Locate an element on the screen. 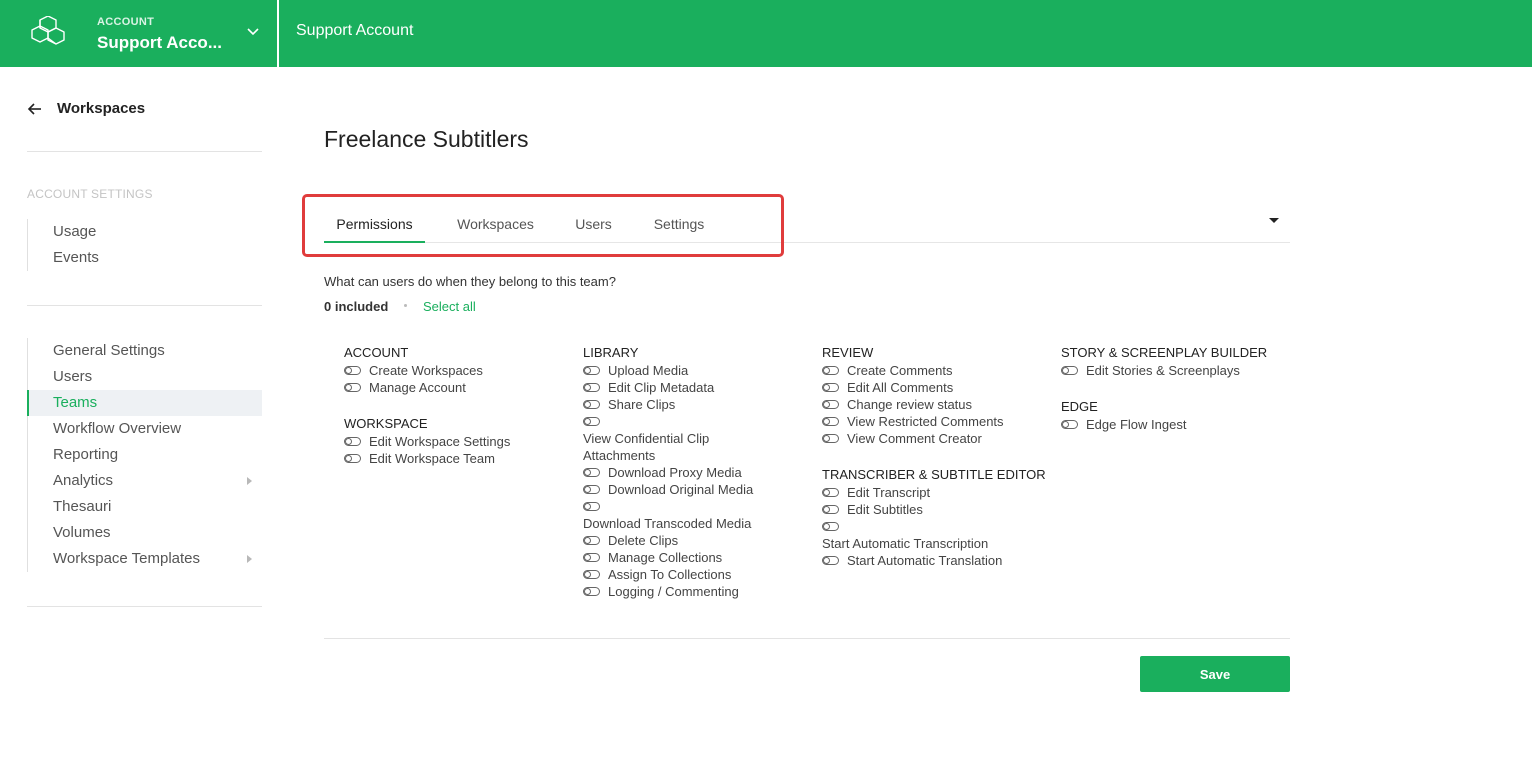 The height and width of the screenshot is (769, 1532). permission-item: Edit Workspace Settings is located at coordinates (456, 441).